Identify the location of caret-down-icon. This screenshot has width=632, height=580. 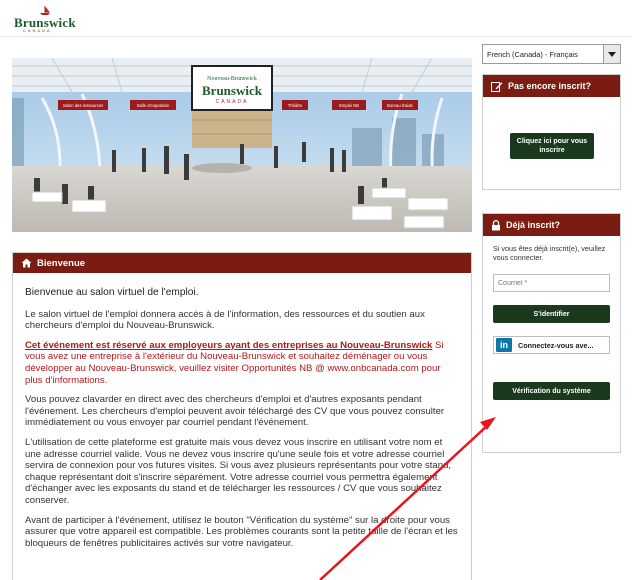
(612, 54).